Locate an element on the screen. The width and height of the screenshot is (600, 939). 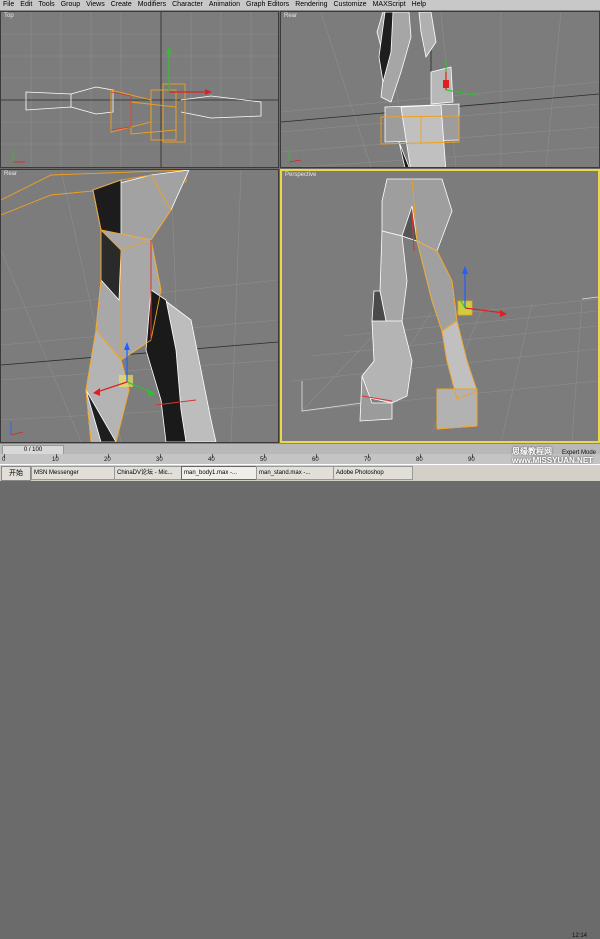
viewport-label-perspective: Perspective is located at coordinates (300, 175).